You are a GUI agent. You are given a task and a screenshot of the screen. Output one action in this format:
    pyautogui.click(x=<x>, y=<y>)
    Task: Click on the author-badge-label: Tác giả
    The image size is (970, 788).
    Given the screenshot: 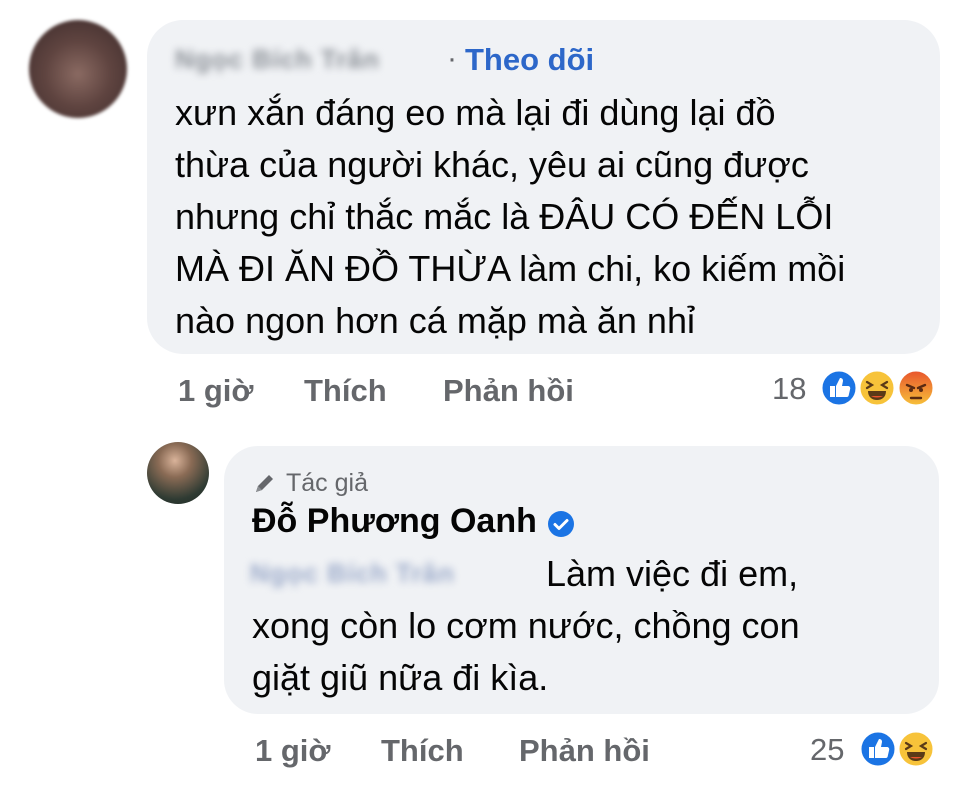 What is the action you would take?
    pyautogui.click(x=327, y=482)
    